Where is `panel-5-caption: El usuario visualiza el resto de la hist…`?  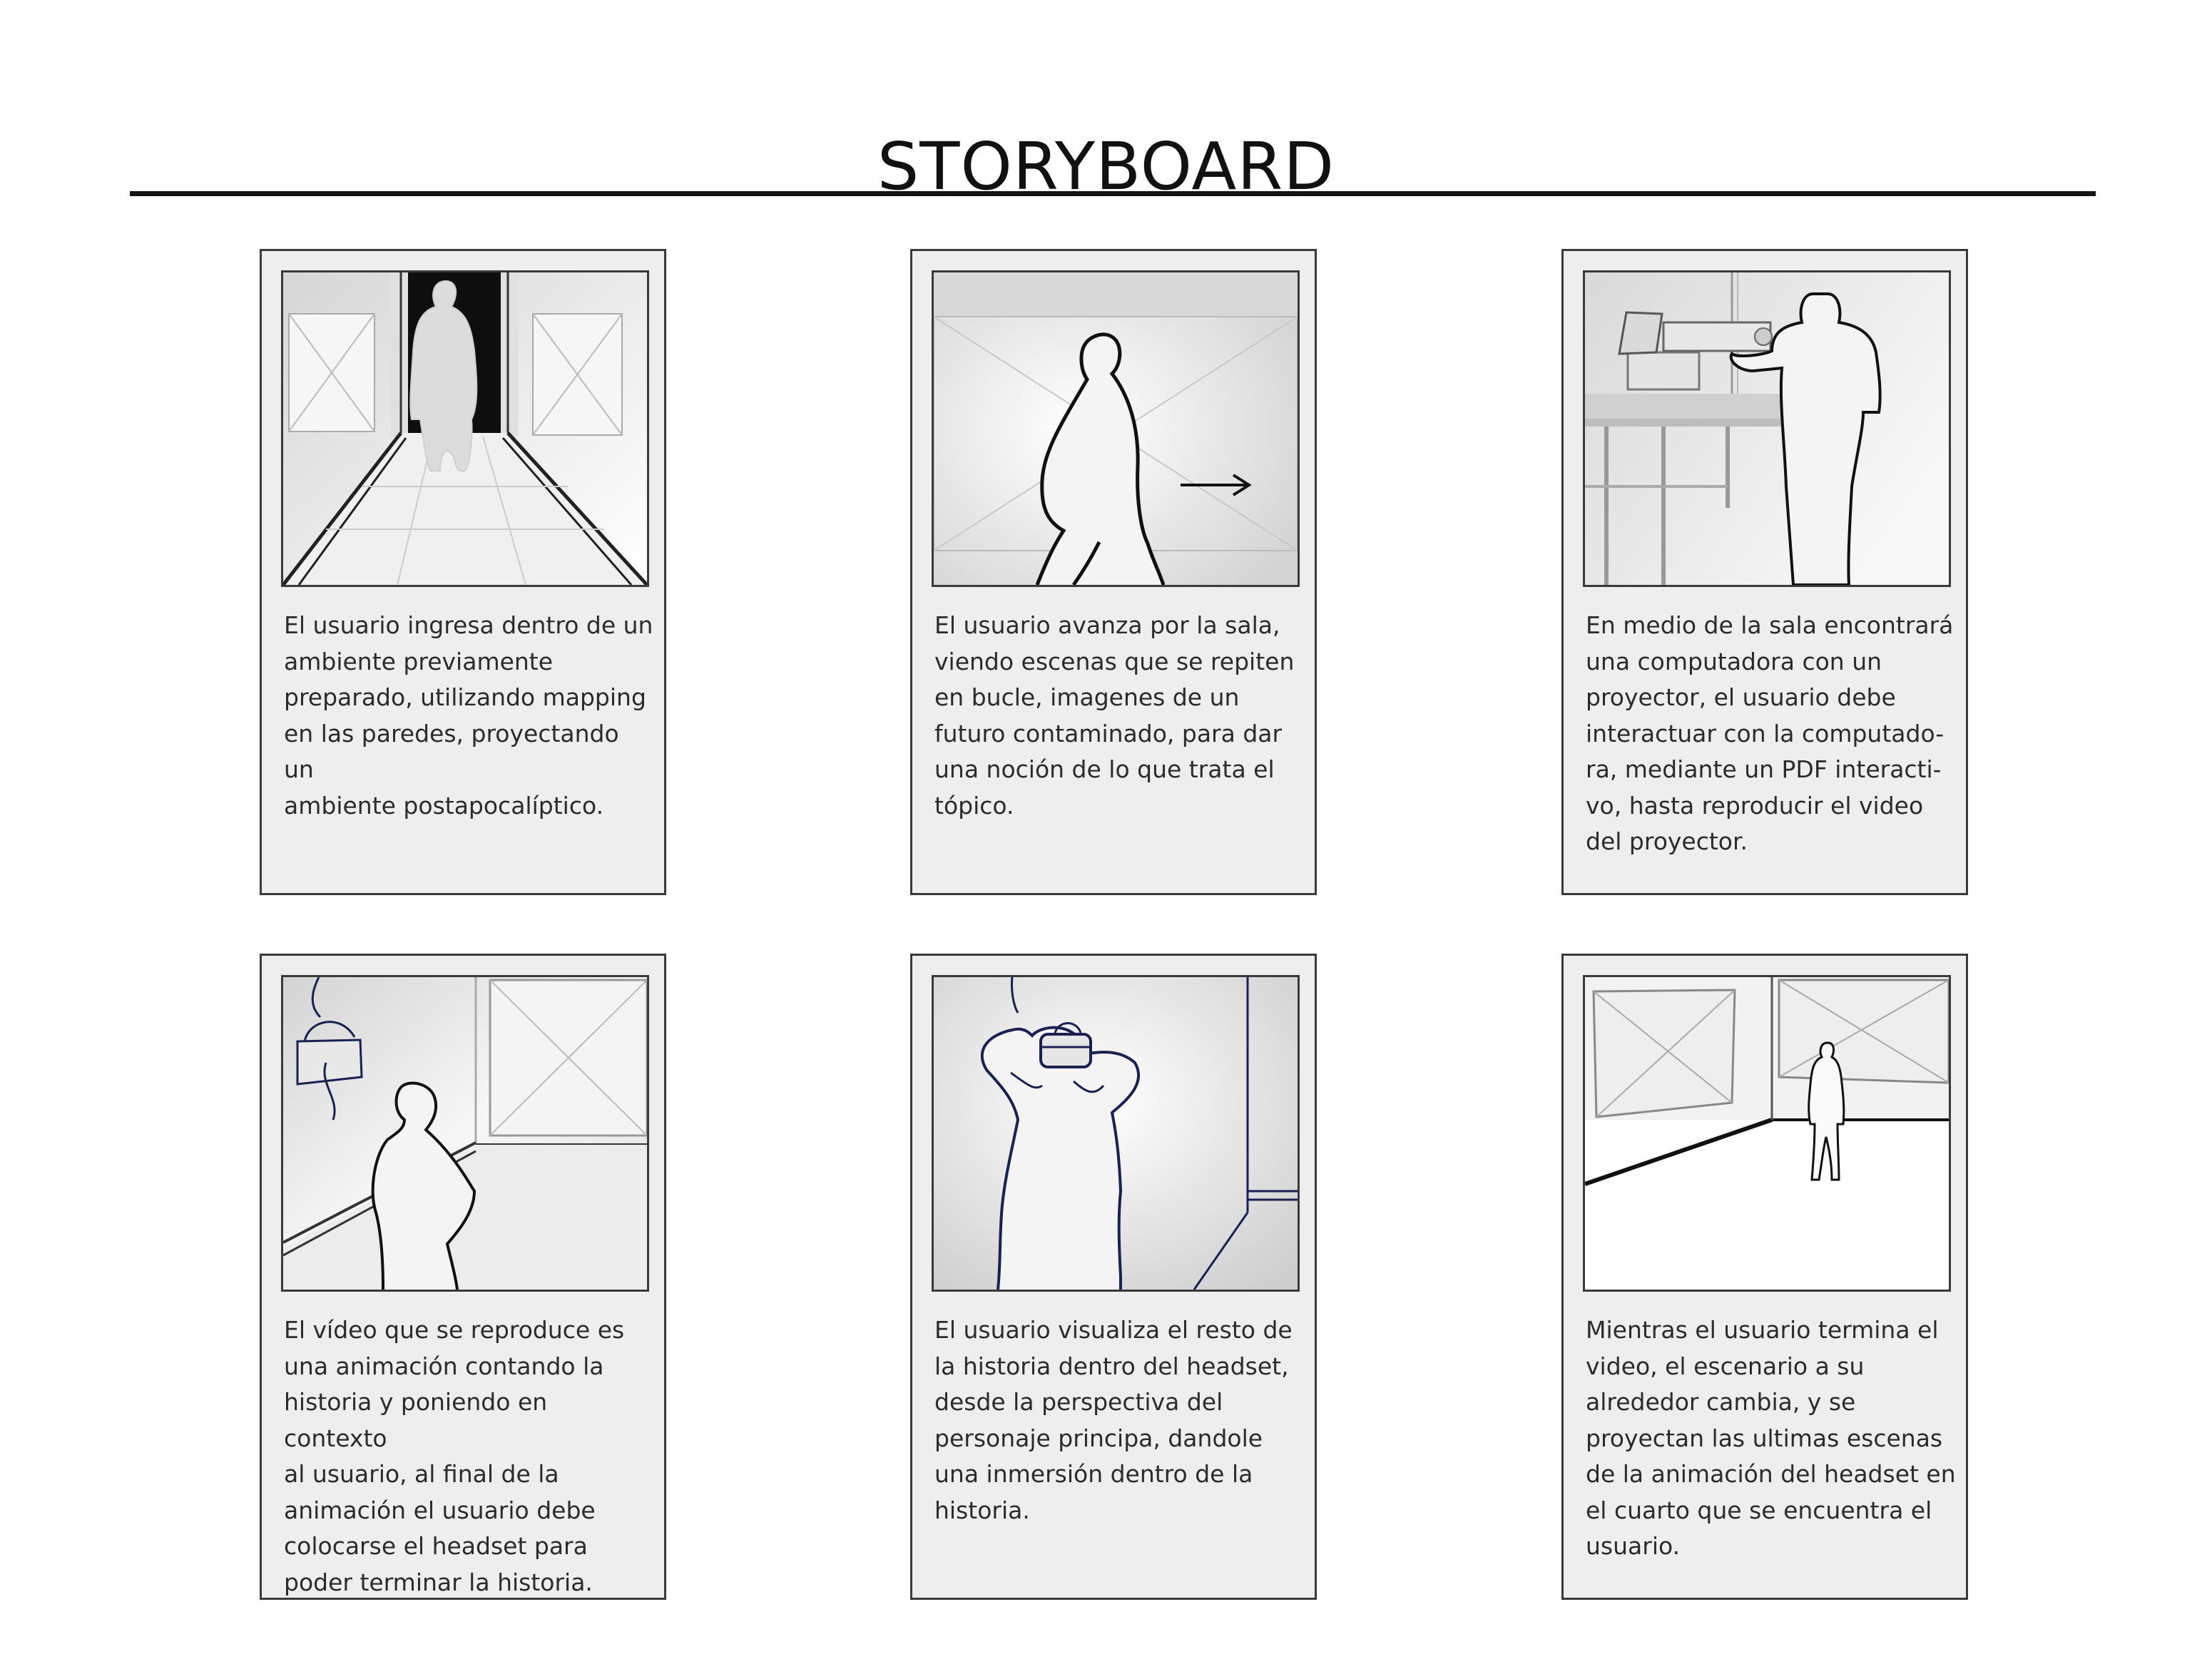
panel-5-caption: El usuario visualiza el resto de la hist… is located at coordinates (1113, 1420).